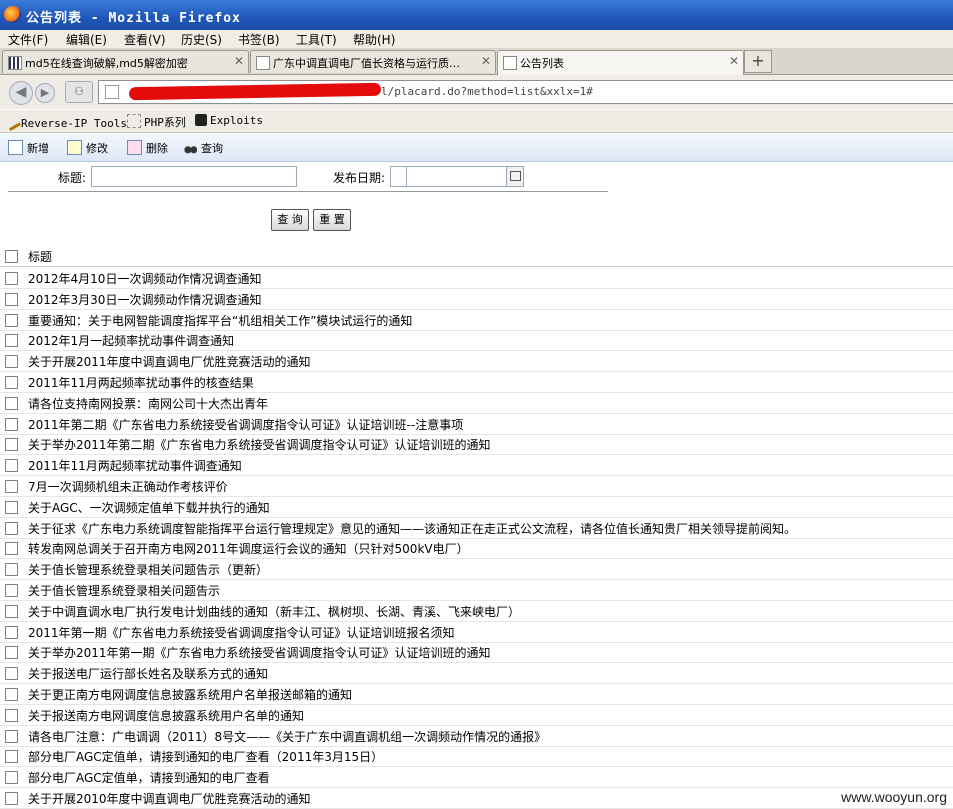 This screenshot has height=809, width=953. I want to click on calendar-button, so click(515, 176).